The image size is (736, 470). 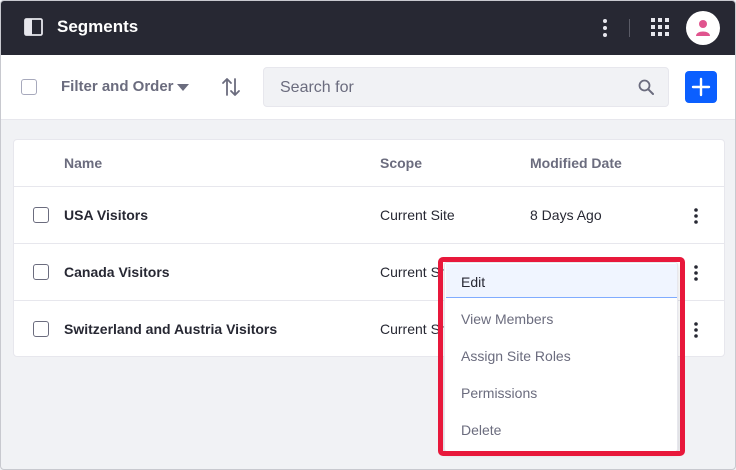 What do you see at coordinates (98, 26) in the screenshot?
I see `page-title: Segments` at bounding box center [98, 26].